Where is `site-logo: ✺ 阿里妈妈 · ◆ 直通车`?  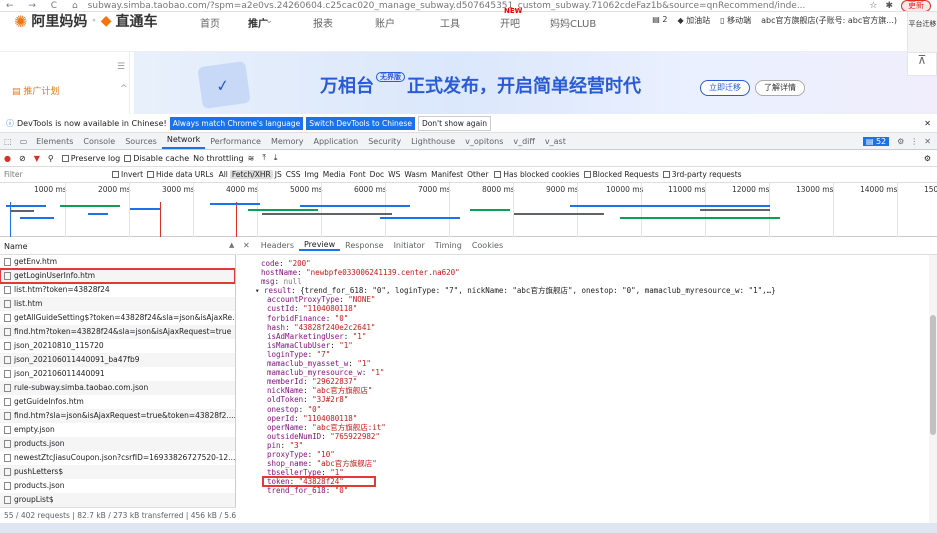 site-logo: ✺ 阿里妈妈 · ◆ 直通车 is located at coordinates (86, 21).